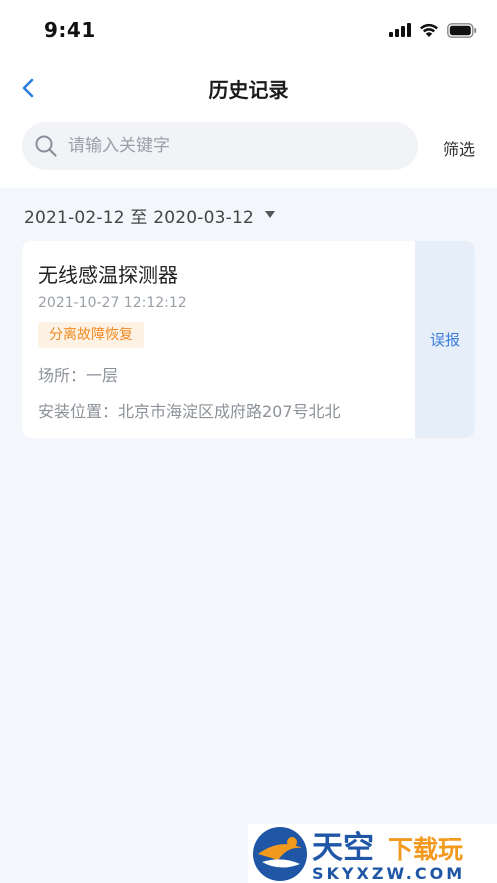  Describe the element at coordinates (189, 411) in the screenshot. I see `record-address: 安装位置：北京市海淀区成府路207号北北` at that location.